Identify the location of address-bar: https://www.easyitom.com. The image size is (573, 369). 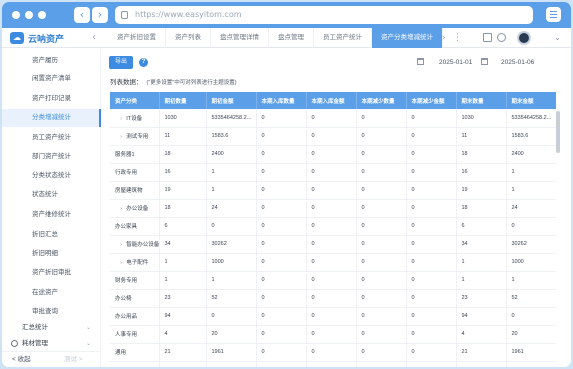
(324, 15).